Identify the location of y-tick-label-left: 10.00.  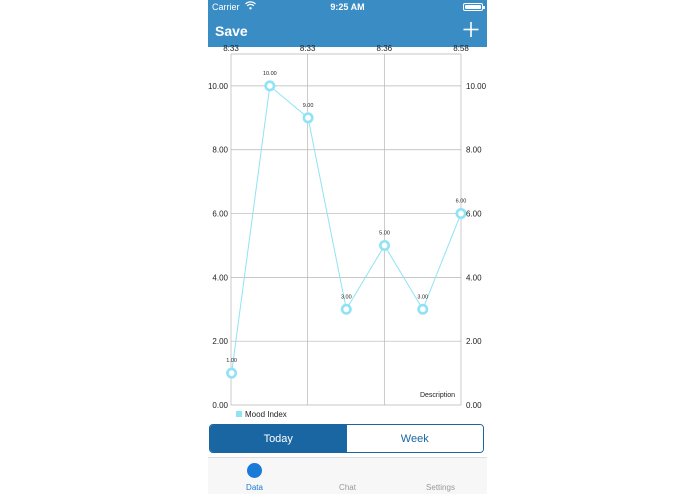
(218, 86).